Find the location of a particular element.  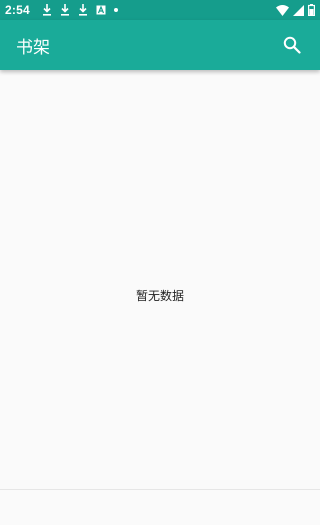

status-time: 2:54 is located at coordinates (17, 10).